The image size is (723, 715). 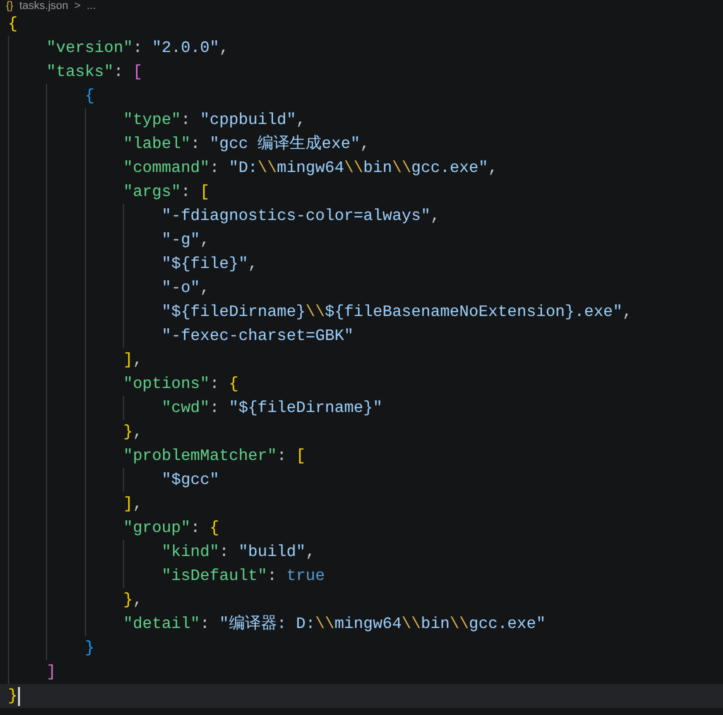 What do you see at coordinates (181, 240) in the screenshot?
I see `string-literal: "-g"` at bounding box center [181, 240].